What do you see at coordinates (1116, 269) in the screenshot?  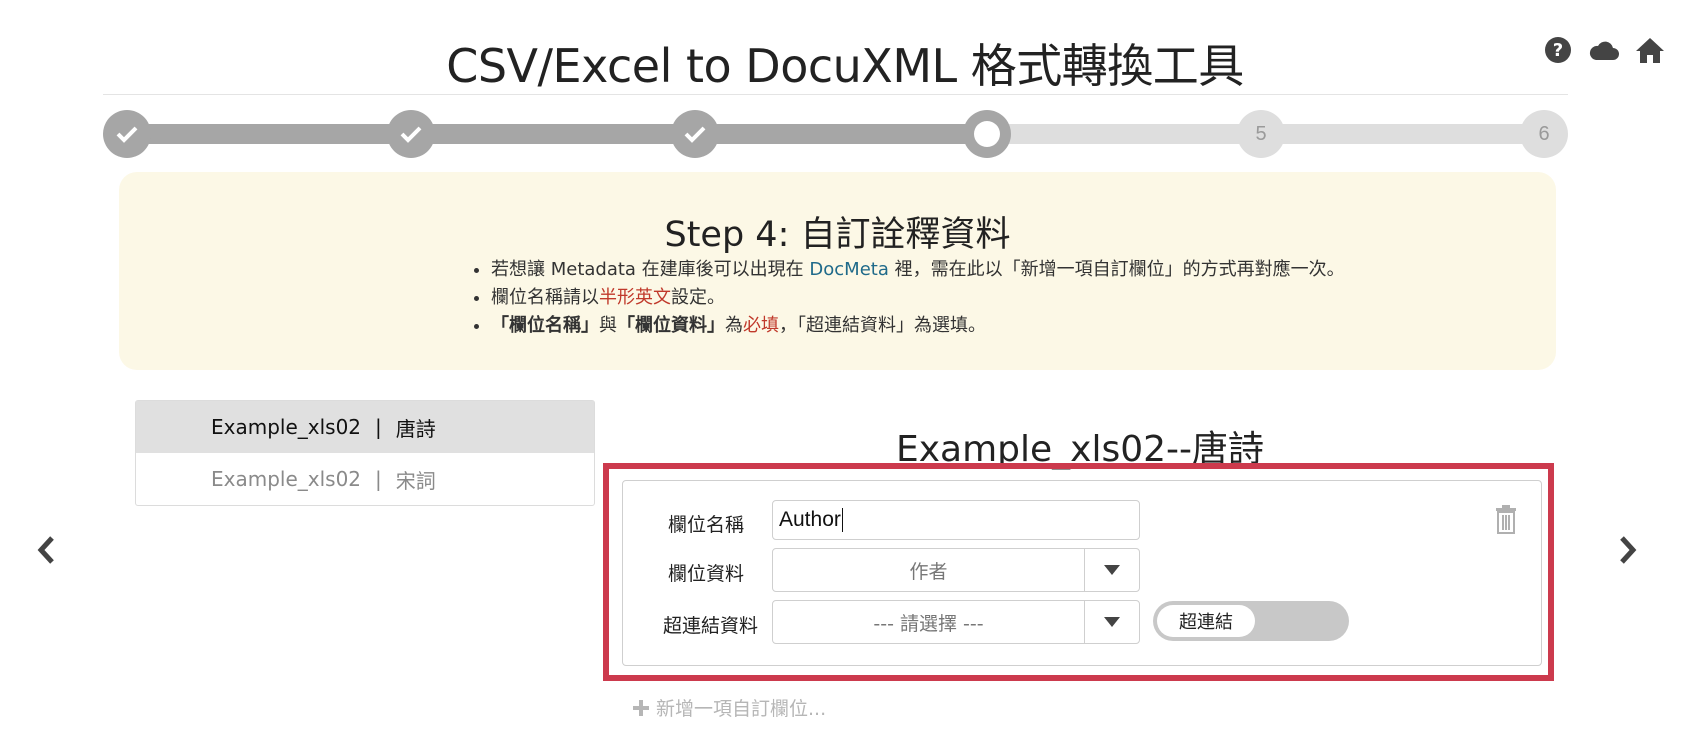 I see `text: 裡，需在此以「新增一項自訂欄位」的方式再對應一次。` at bounding box center [1116, 269].